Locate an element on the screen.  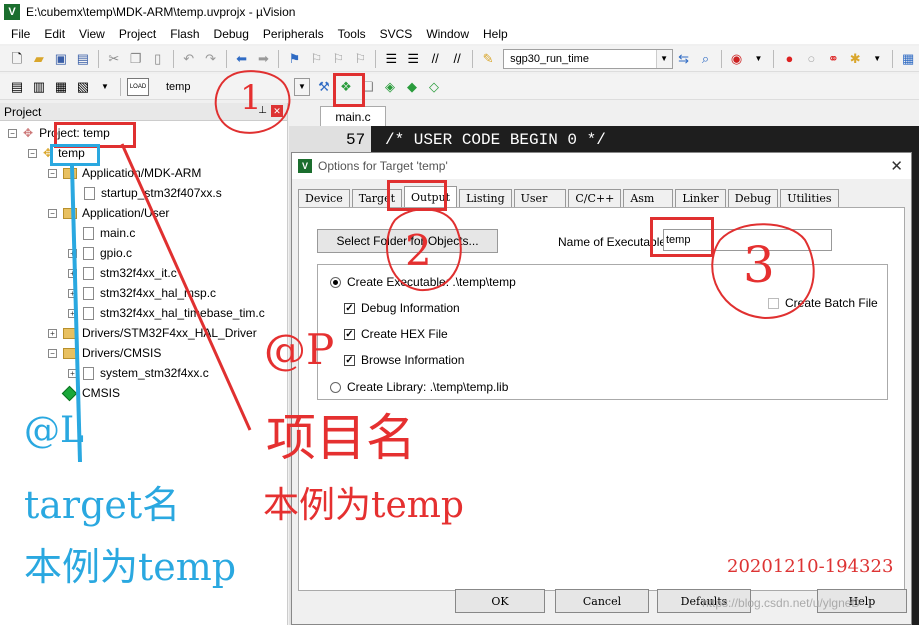
annotation-project-example: 本例为temp is located at coordinates (363, 505).